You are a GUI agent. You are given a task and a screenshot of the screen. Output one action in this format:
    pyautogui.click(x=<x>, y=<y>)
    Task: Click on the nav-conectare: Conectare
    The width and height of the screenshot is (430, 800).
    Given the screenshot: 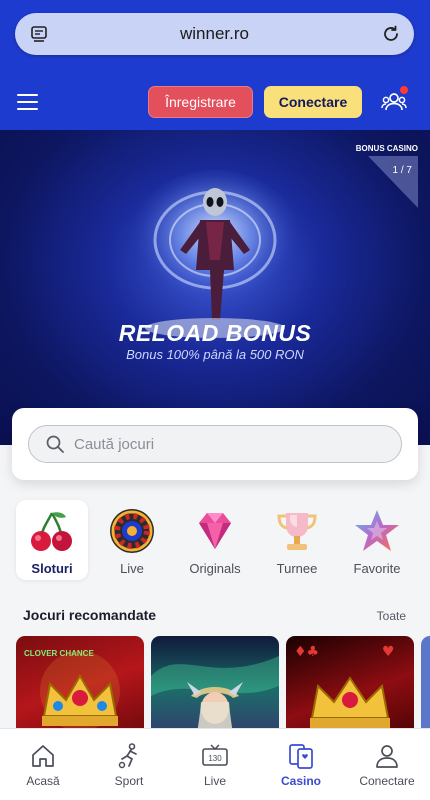 What is the action you would take?
    pyautogui.click(x=387, y=764)
    